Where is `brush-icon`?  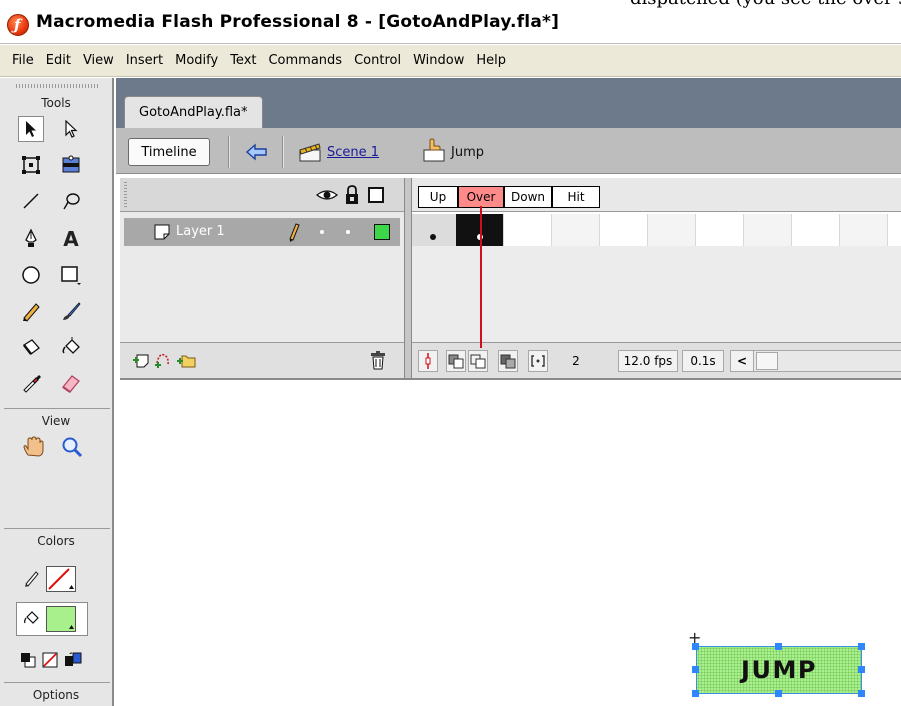 brush-icon is located at coordinates (71, 311).